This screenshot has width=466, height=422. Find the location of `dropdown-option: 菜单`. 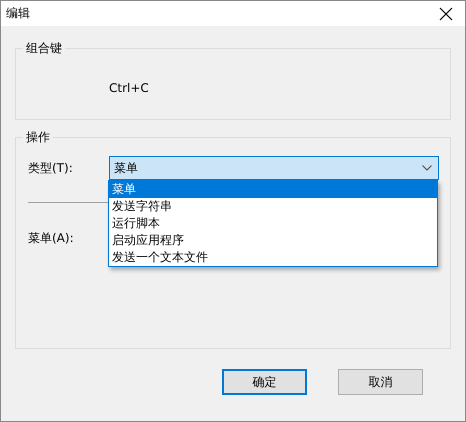

dropdown-option: 菜单 is located at coordinates (273, 189).